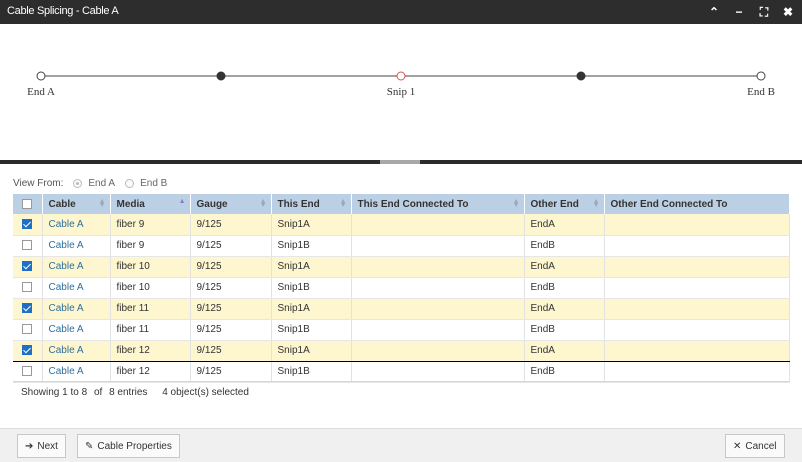 The height and width of the screenshot is (462, 802). I want to click on table-row: Cable Afiber 12 9/125 Snip1A EndA, so click(401, 350).